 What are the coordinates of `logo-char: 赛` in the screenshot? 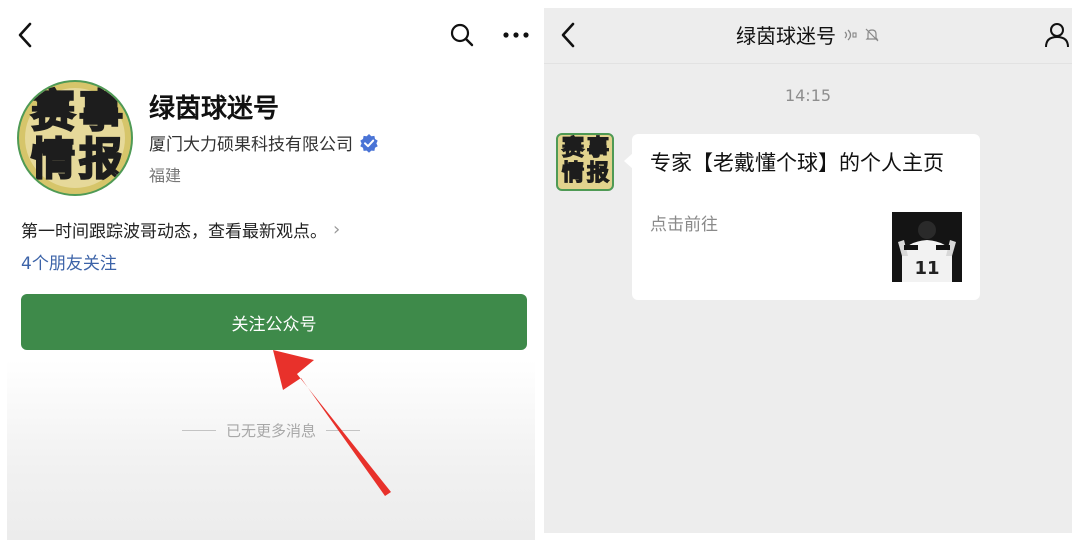 It's located at (573, 148).